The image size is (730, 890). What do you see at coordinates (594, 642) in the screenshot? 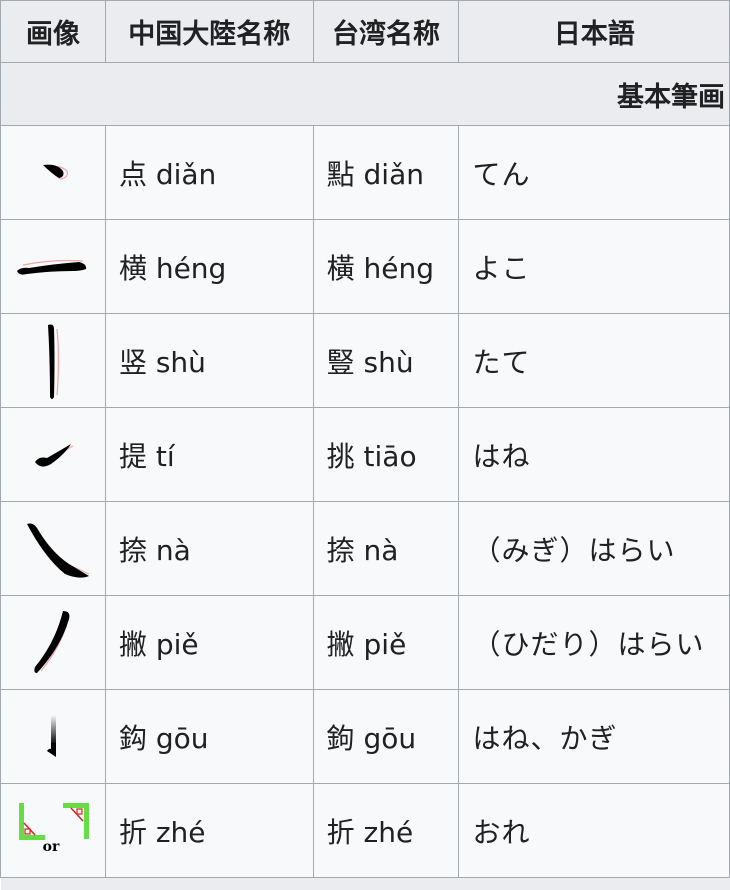
I see `japanese-name-cell: （ひだり）はらい` at bounding box center [594, 642].